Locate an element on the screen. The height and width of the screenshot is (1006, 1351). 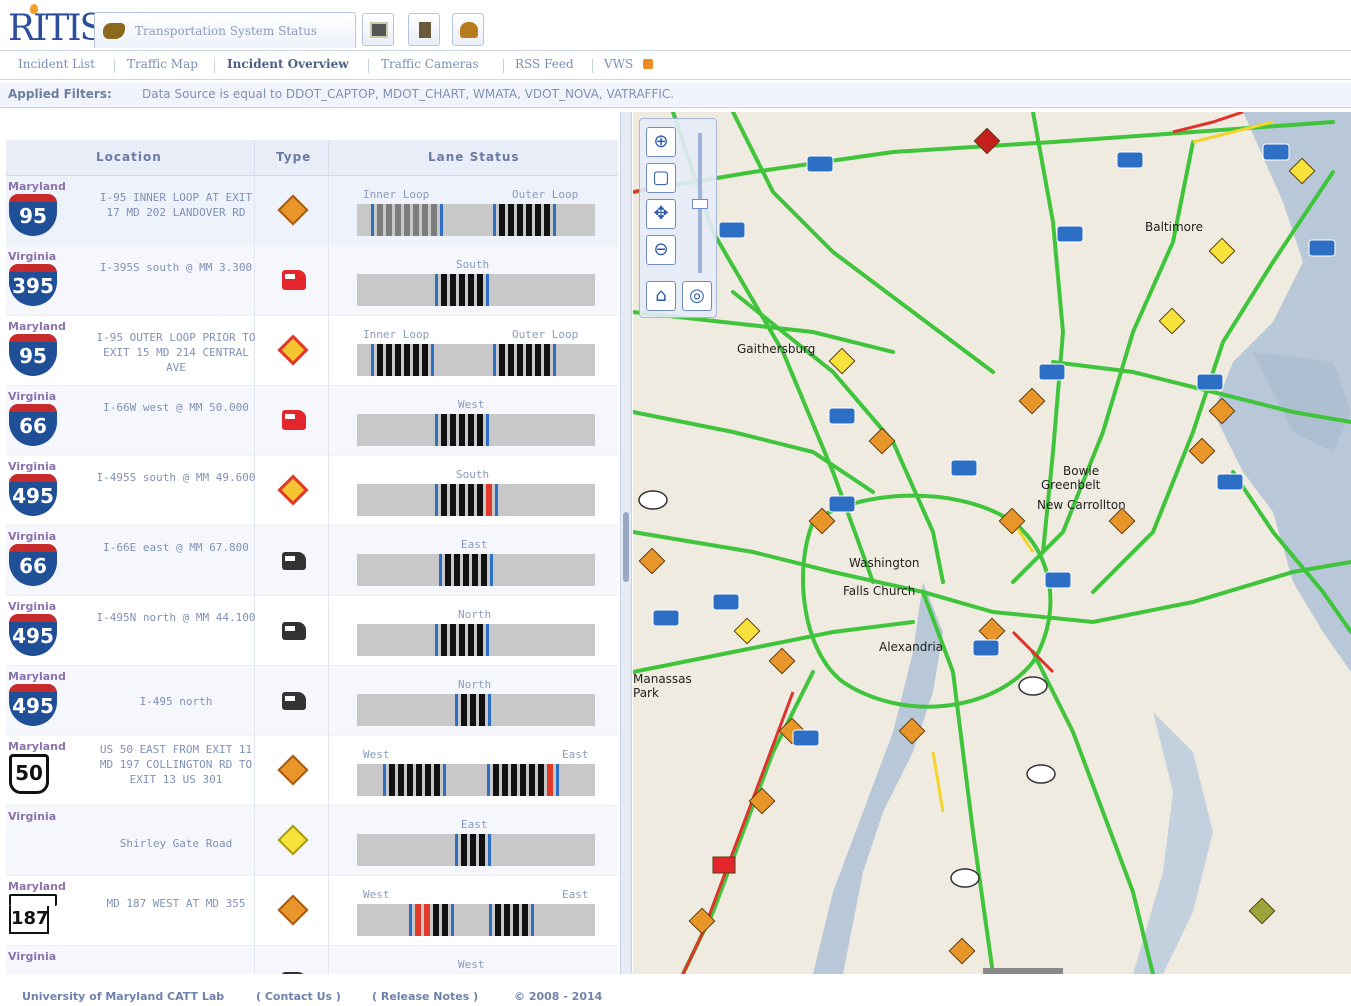
incident-location: I-66W west @ MM 50.000 is located at coordinates (176, 407).